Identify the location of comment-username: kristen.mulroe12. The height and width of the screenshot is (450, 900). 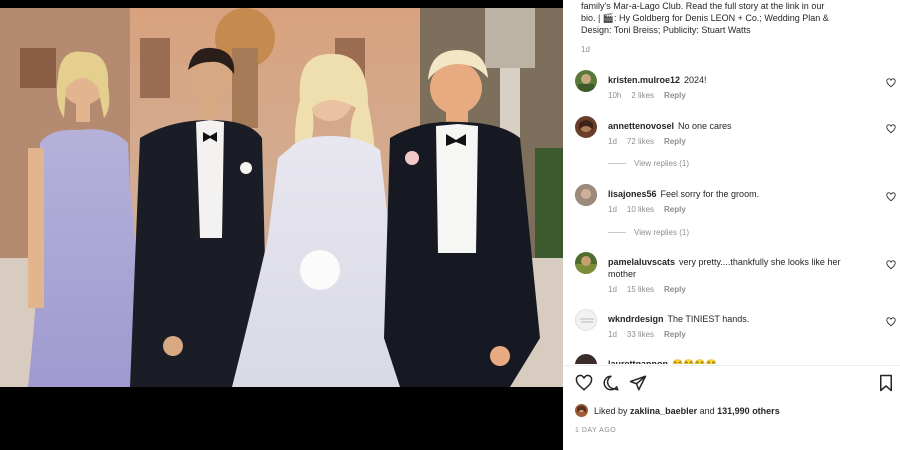
(644, 80).